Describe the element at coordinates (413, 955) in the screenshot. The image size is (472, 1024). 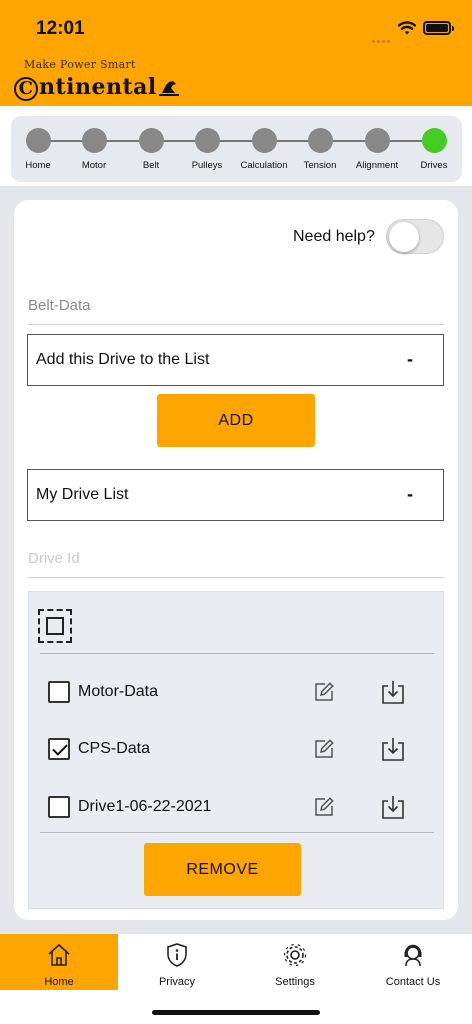
I see `support-agent-icon` at that location.